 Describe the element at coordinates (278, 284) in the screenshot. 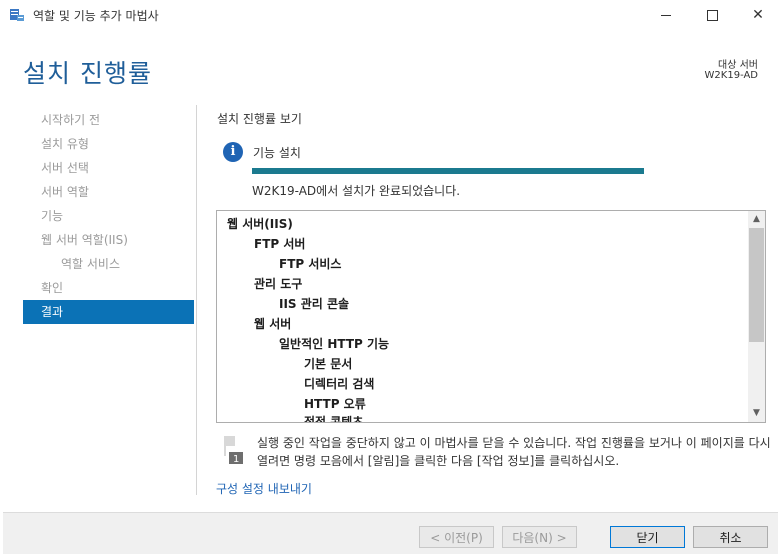

I see `result-item: 관리 도구` at that location.